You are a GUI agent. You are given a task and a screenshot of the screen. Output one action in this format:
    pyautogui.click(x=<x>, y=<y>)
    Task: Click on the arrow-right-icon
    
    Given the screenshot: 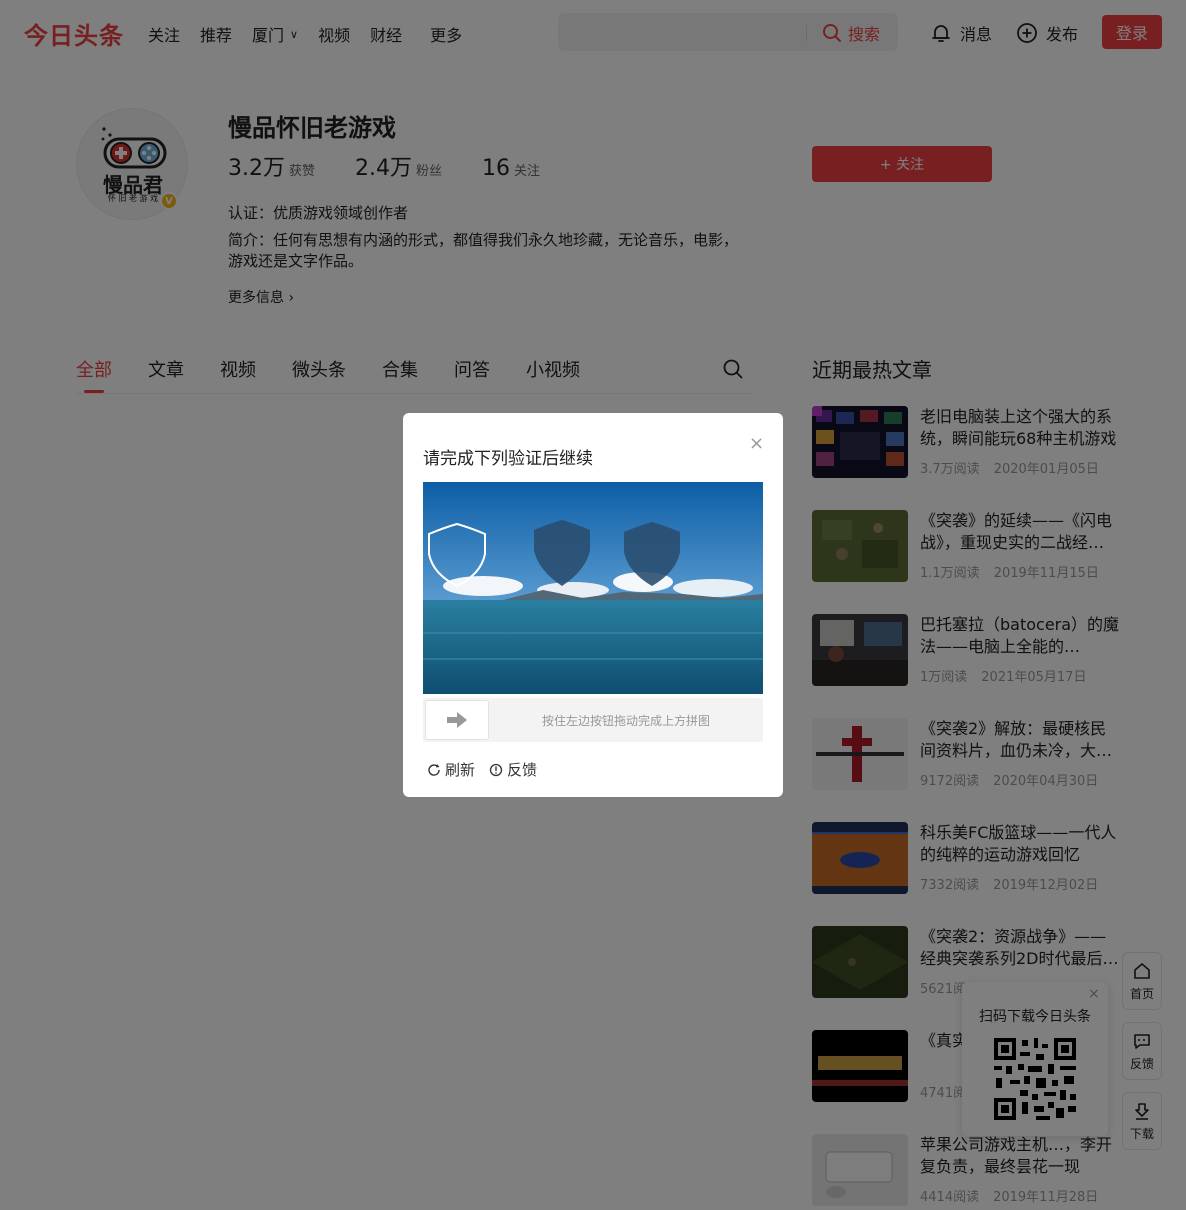 What is the action you would take?
    pyautogui.click(x=457, y=720)
    